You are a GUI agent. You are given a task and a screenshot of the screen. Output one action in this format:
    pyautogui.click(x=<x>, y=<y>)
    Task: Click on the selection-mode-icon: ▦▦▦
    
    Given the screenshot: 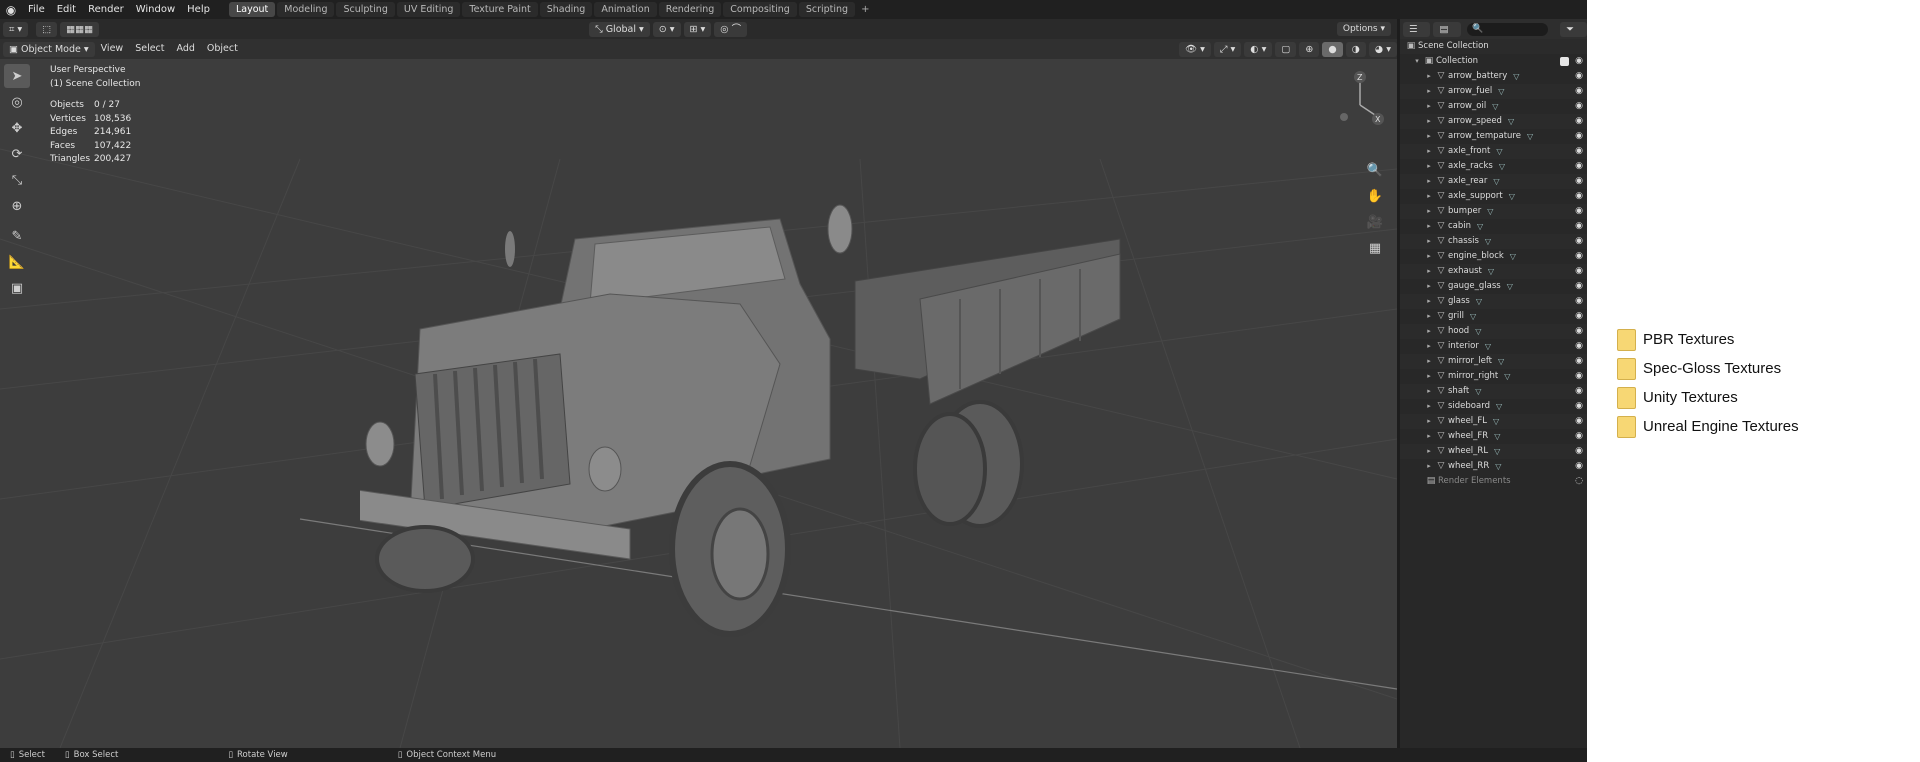 What is the action you would take?
    pyautogui.click(x=80, y=29)
    